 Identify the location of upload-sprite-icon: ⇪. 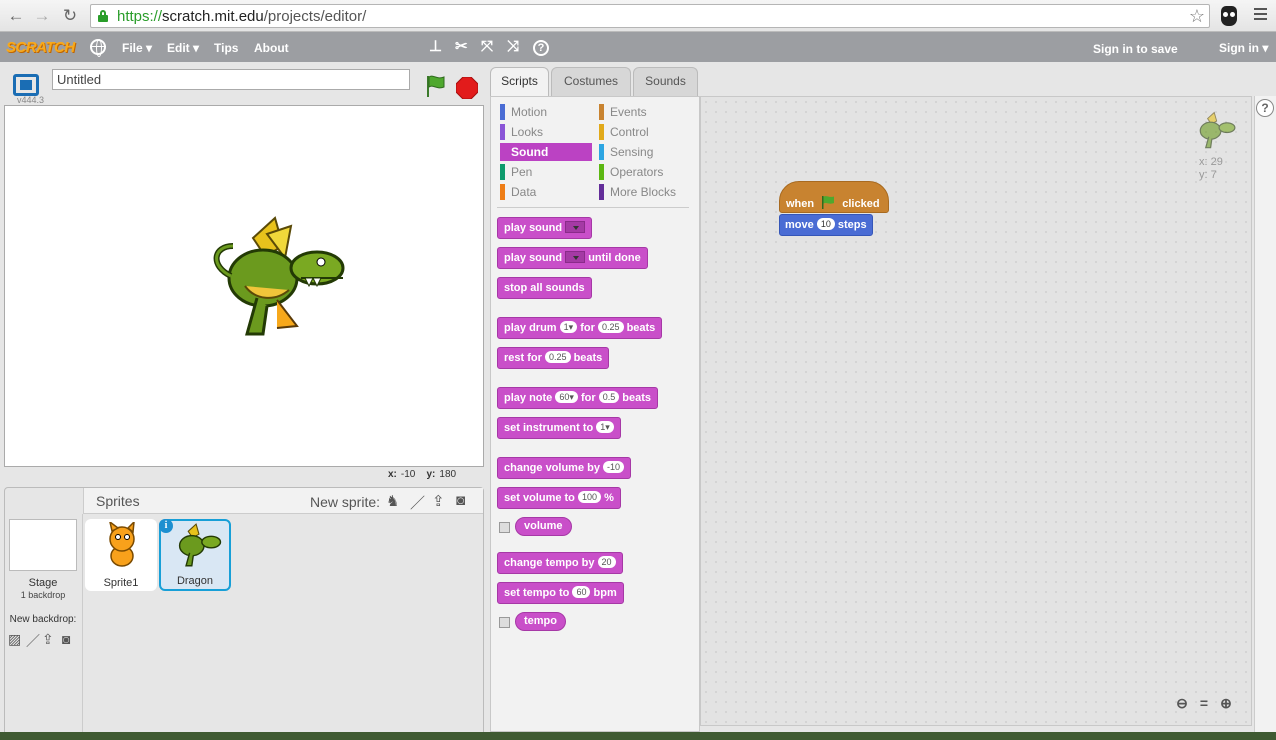
(438, 501).